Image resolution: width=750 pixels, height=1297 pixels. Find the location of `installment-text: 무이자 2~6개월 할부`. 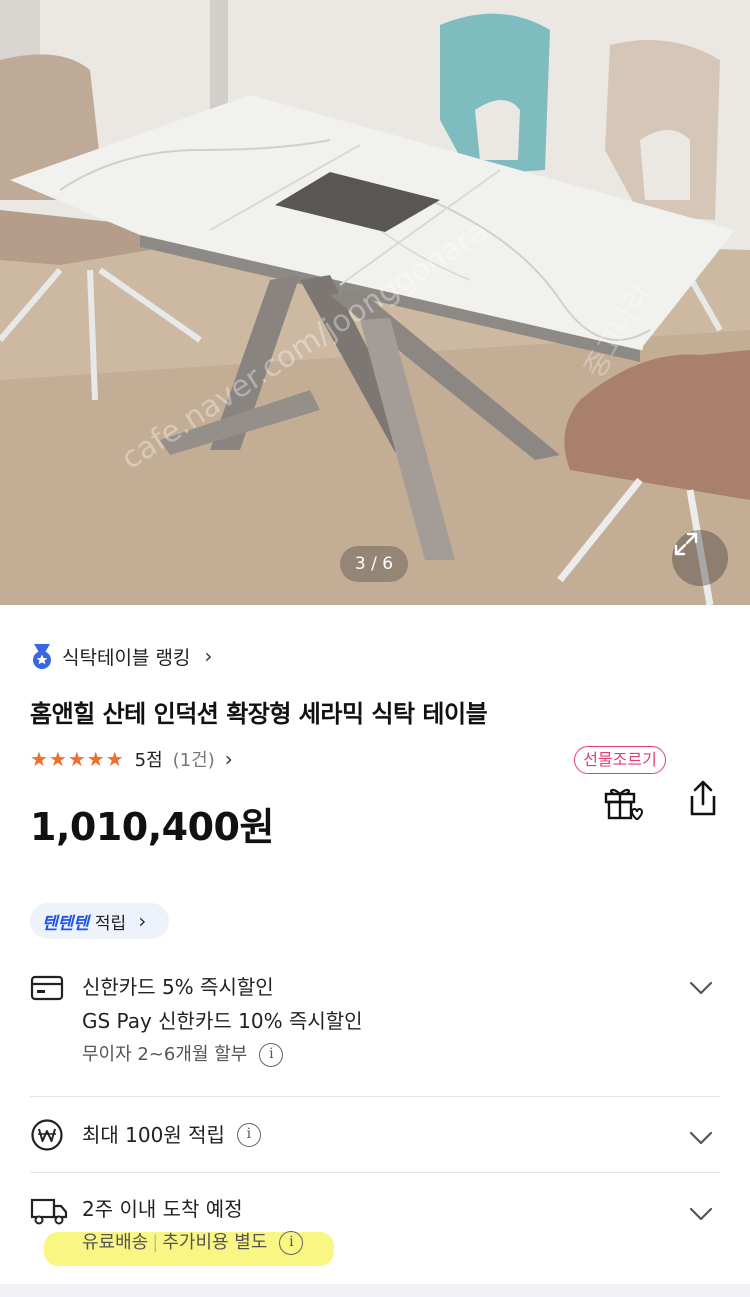

installment-text: 무이자 2~6개월 할부 is located at coordinates (165, 1054).